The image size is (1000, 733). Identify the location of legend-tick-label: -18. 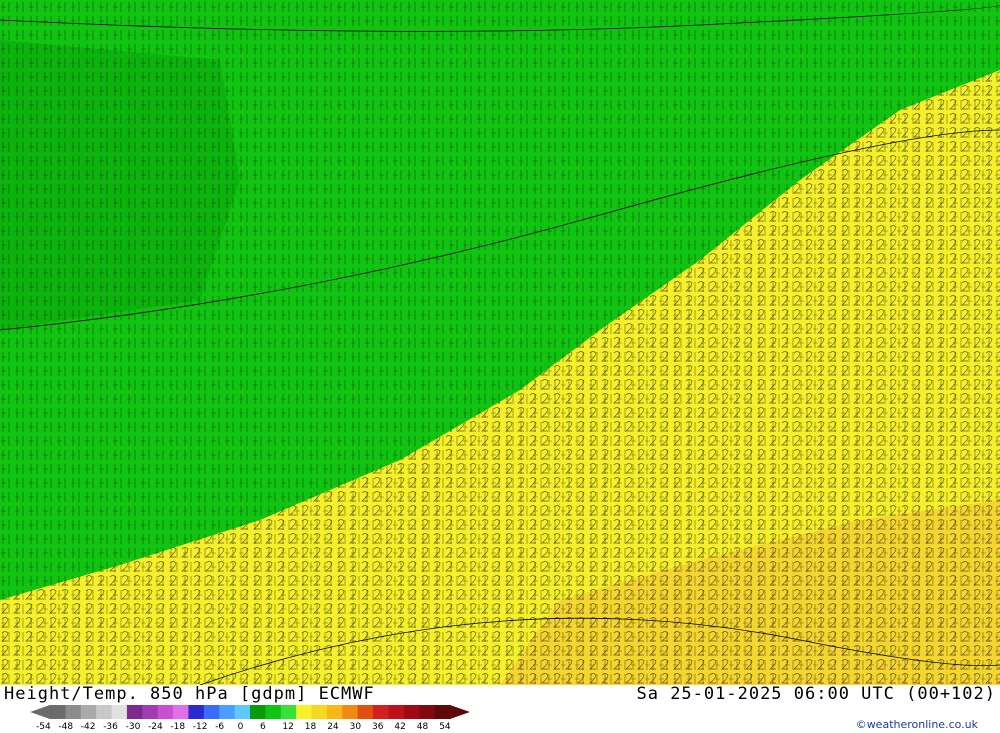
(178, 727).